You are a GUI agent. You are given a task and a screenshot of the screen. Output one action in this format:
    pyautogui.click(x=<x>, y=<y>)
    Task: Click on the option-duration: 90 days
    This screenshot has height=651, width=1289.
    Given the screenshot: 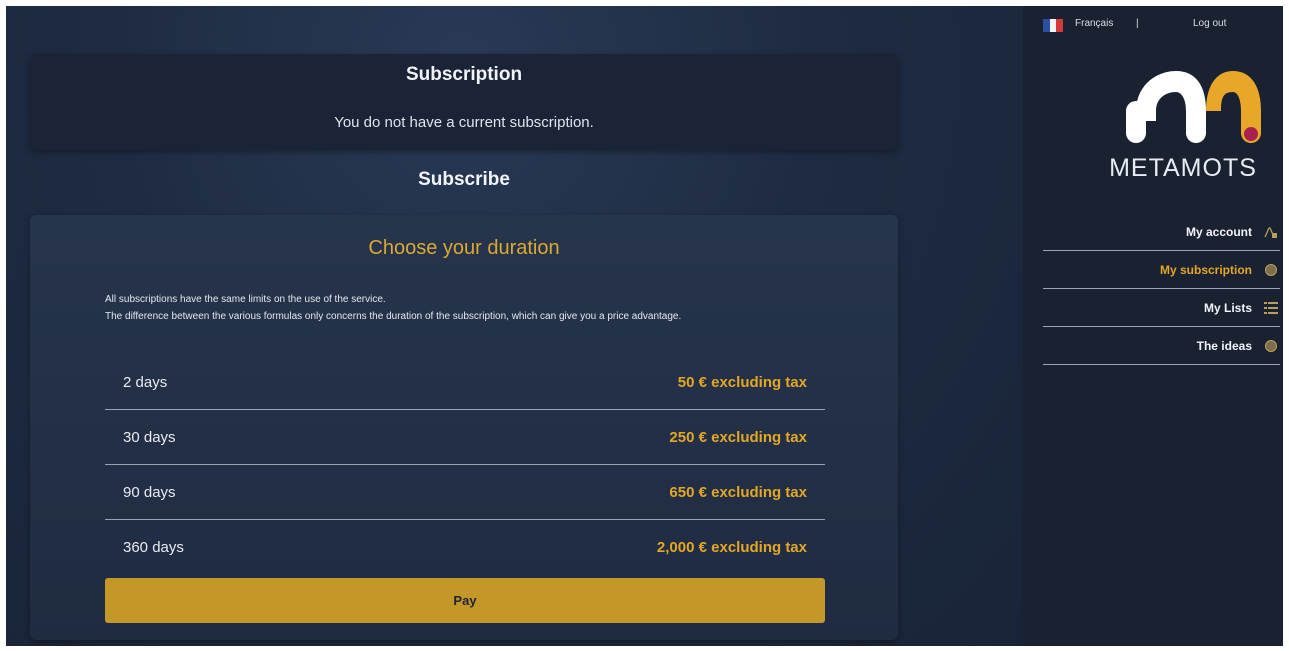 What is the action you would take?
    pyautogui.click(x=149, y=492)
    